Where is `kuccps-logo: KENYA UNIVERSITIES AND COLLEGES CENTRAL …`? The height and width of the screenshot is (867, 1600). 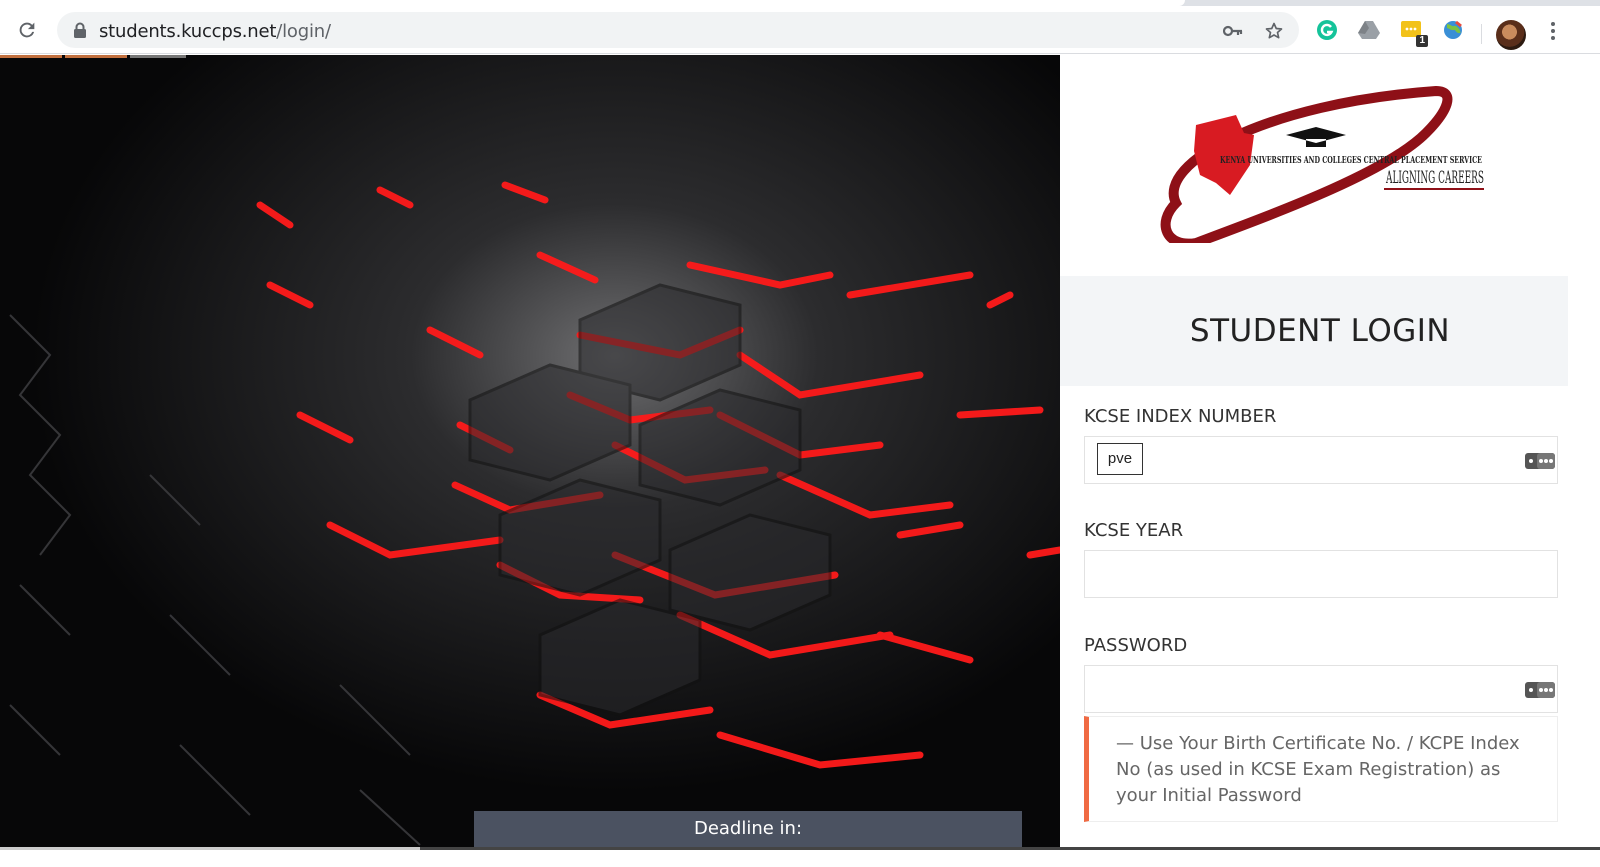 kuccps-logo: KENYA UNIVERSITIES AND COLLEGES CENTRAL … is located at coordinates (1322, 164).